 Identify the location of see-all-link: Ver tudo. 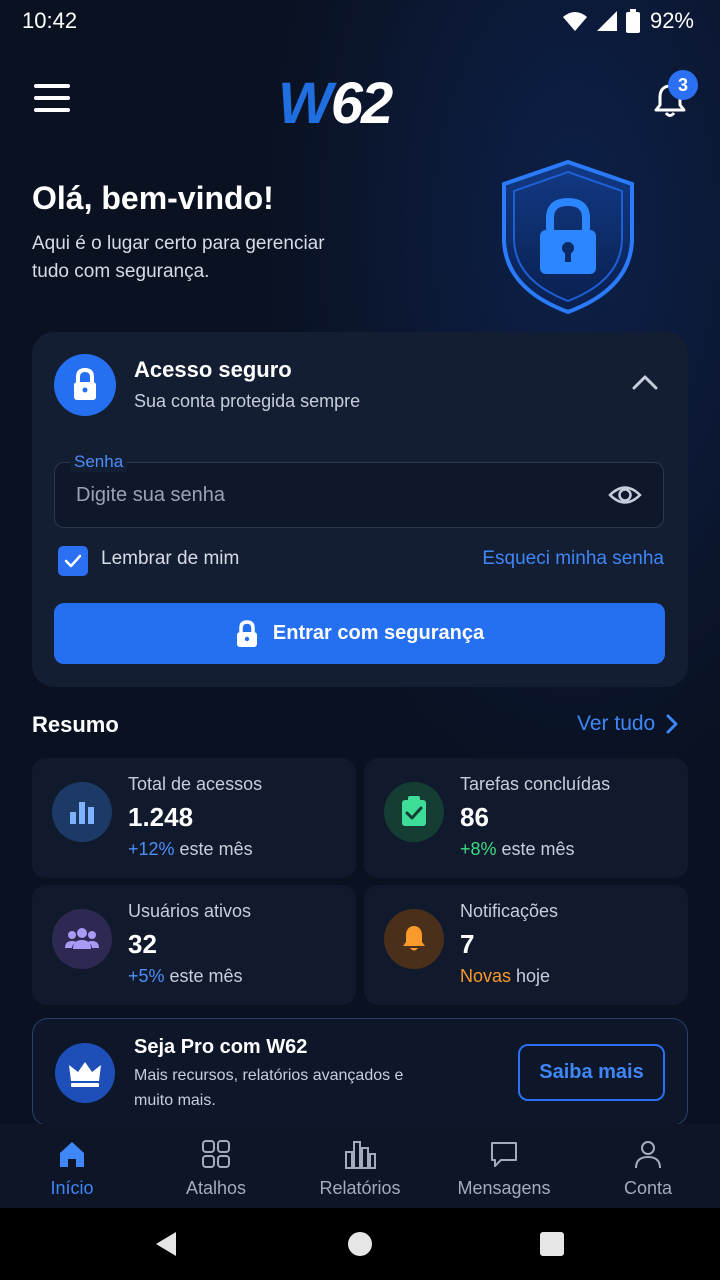
(628, 724).